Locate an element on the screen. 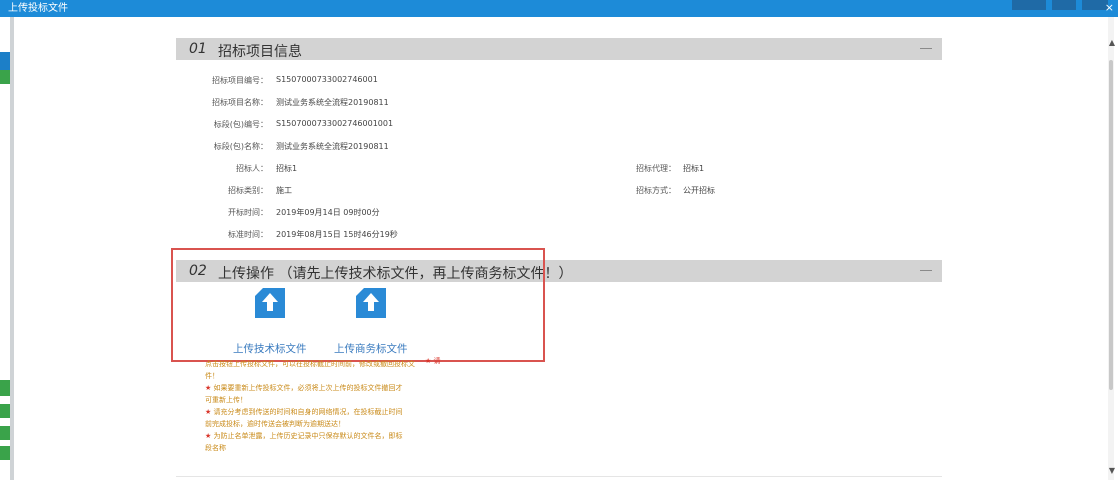  note-line: 段名称 is located at coordinates (215, 448).